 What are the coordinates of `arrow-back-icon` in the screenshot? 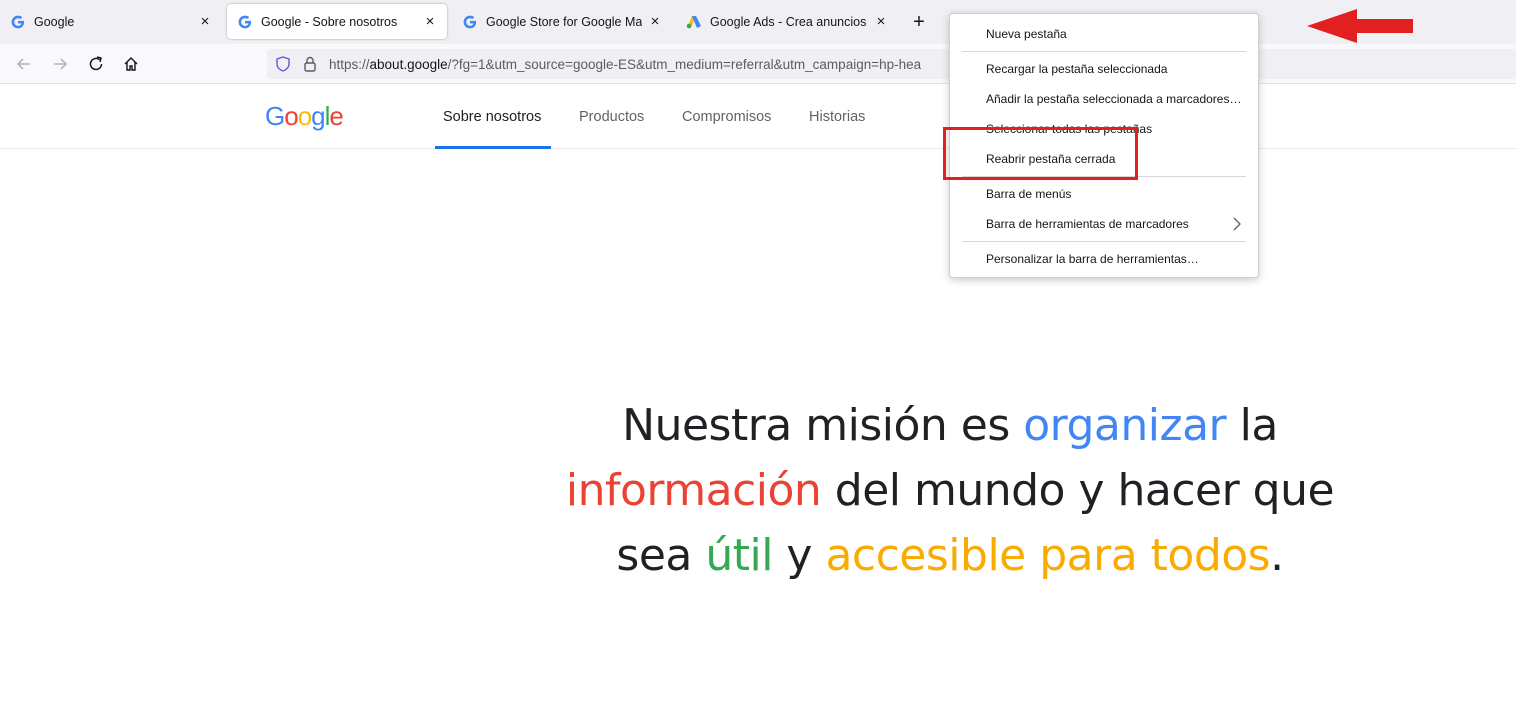 It's located at (23, 64).